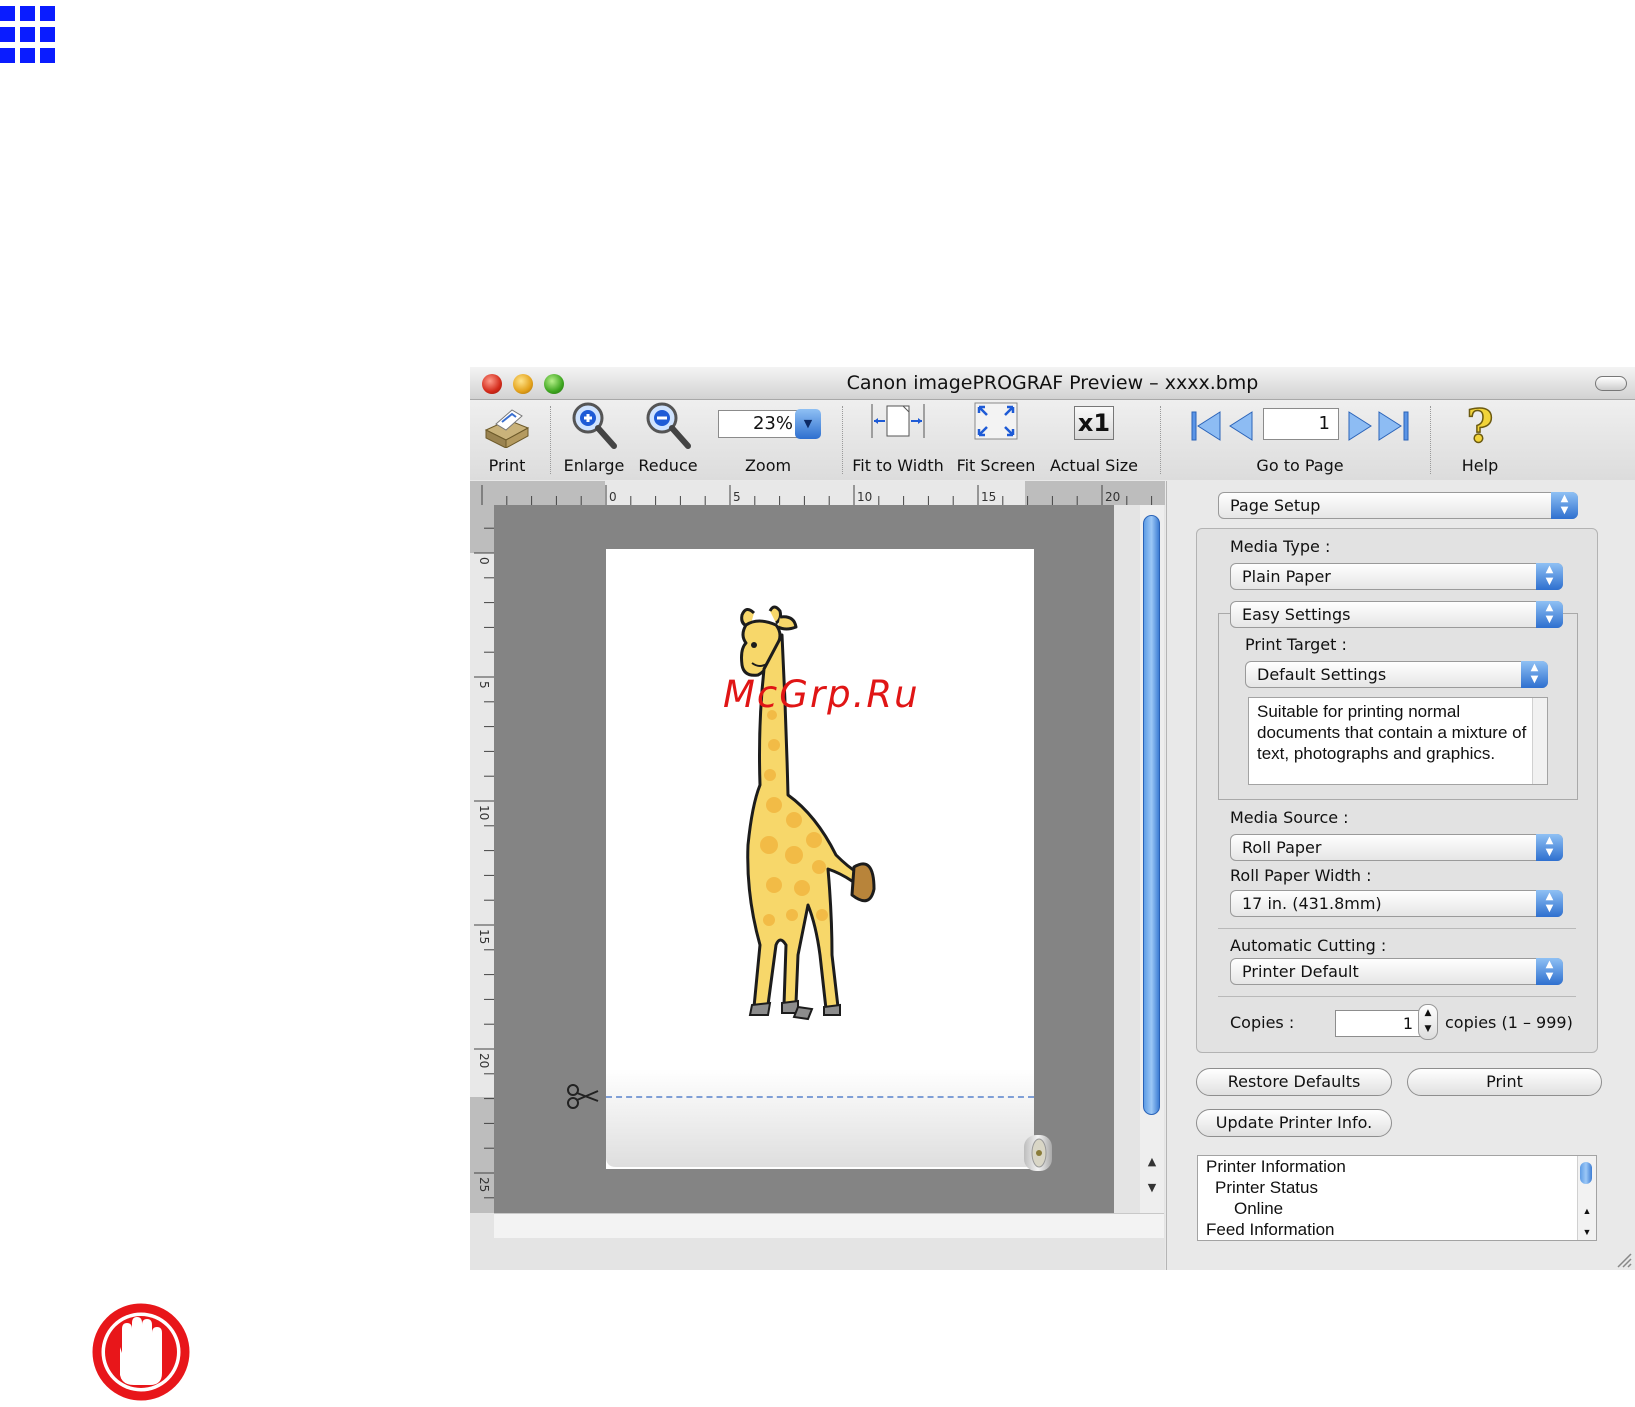 The image size is (1635, 1407). What do you see at coordinates (1294, 1123) in the screenshot?
I see `update-printer-info-button: Update Printer Info.` at bounding box center [1294, 1123].